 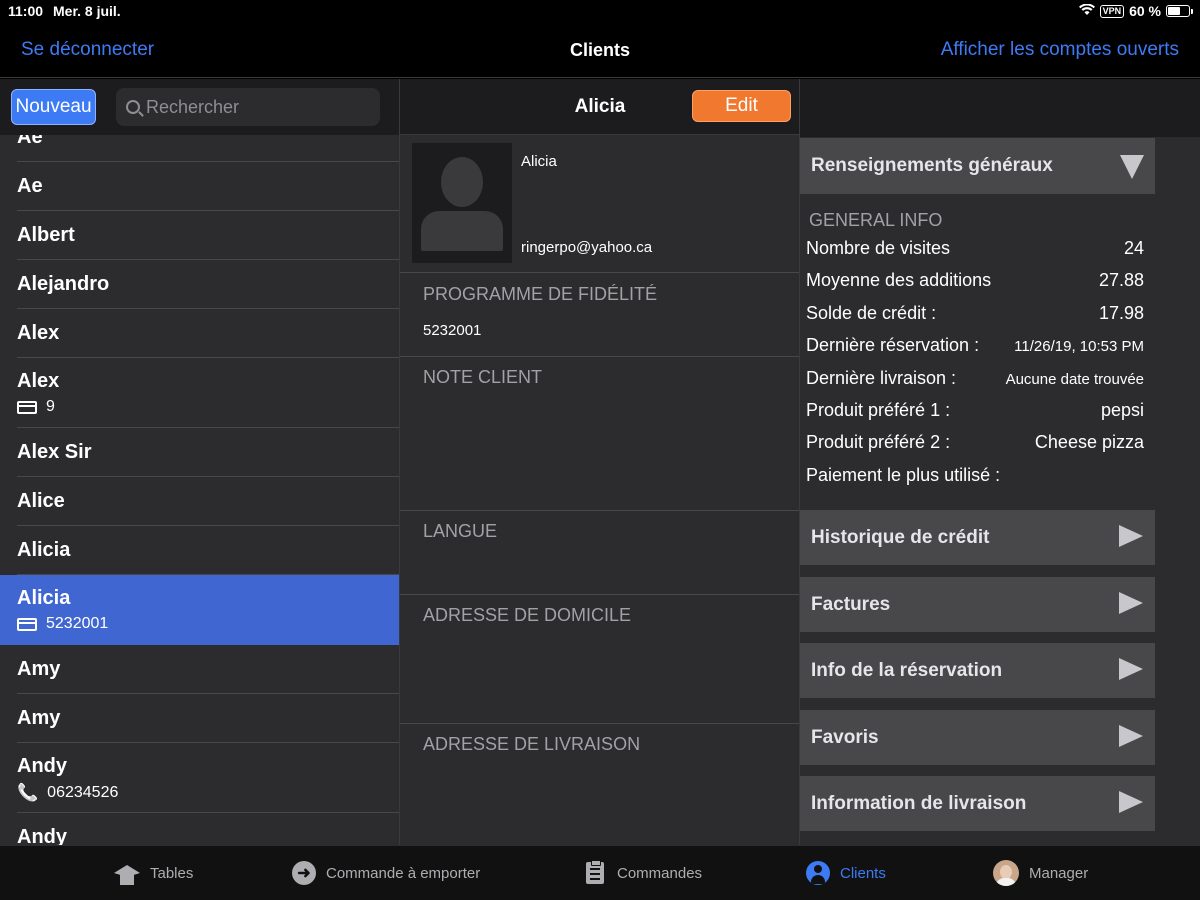 What do you see at coordinates (483, 377) in the screenshot?
I see `field-label: NOTE CLIENT` at bounding box center [483, 377].